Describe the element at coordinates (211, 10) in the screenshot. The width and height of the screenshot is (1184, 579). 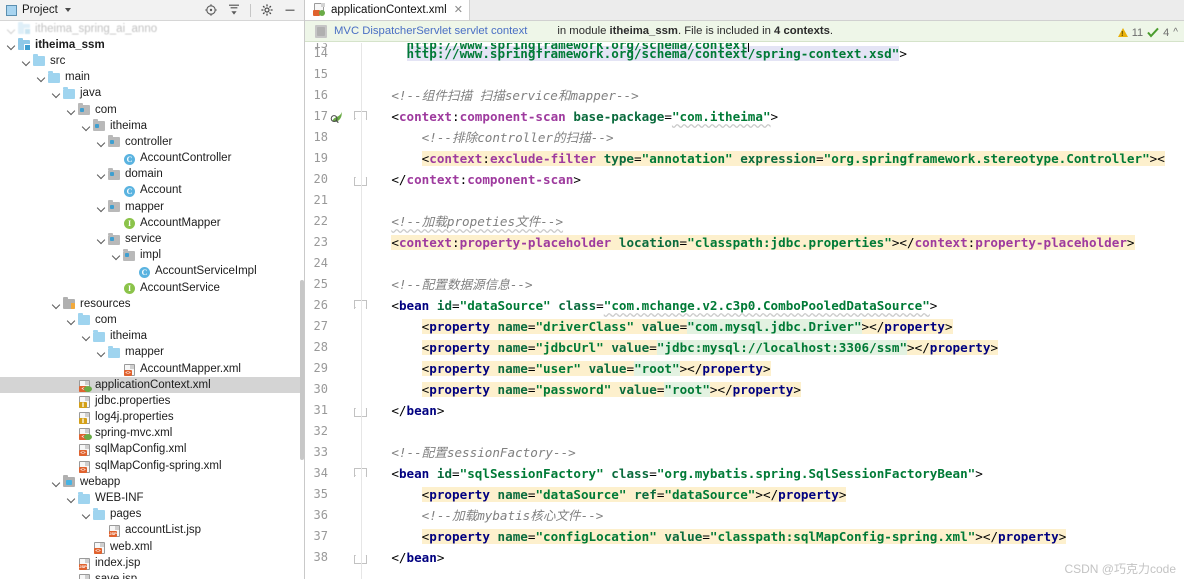
I see `locate-in-tree-icon` at that location.